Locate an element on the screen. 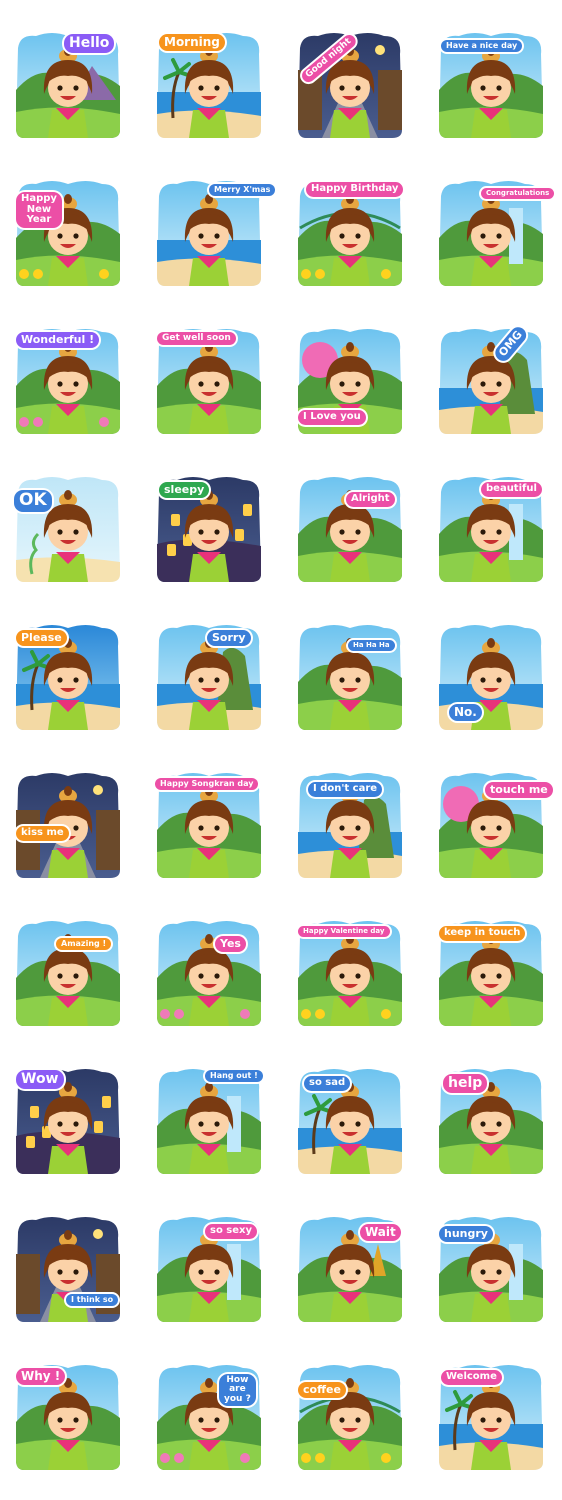 The height and width of the screenshot is (1500, 562). sticker: I don't care is located at coordinates (350, 825).